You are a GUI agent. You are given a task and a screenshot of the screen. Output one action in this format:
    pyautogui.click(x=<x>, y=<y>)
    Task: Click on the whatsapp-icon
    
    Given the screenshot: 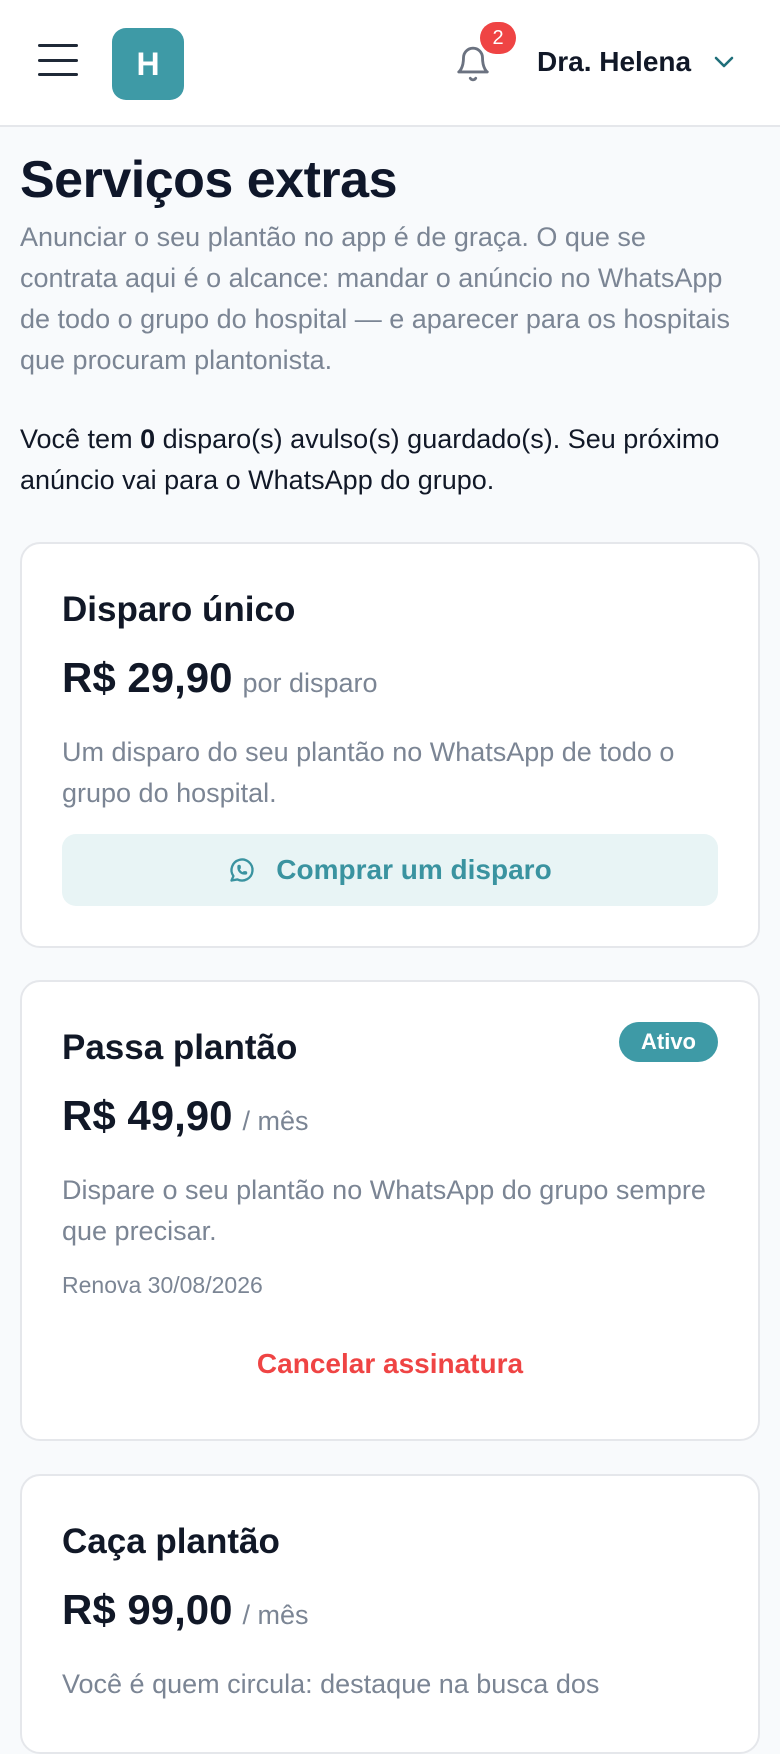 What is the action you would take?
    pyautogui.click(x=242, y=870)
    